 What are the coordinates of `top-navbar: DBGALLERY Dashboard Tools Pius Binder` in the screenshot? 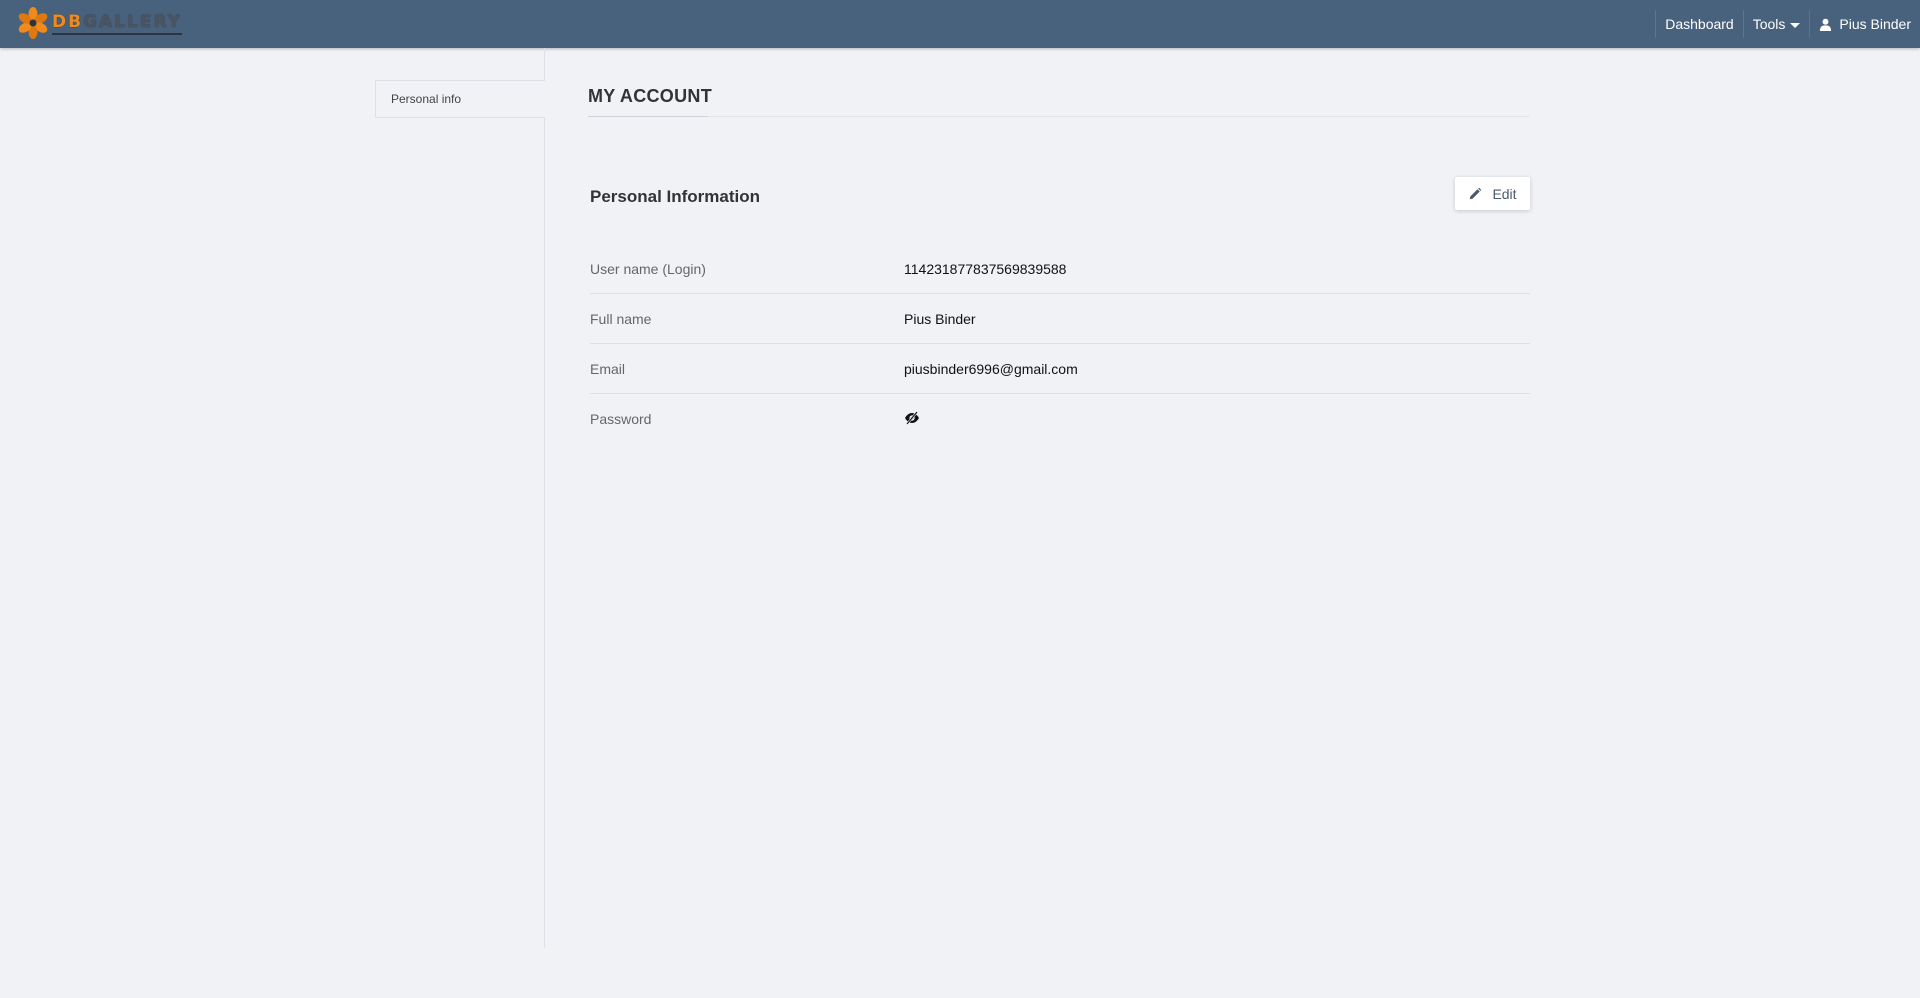 It's located at (960, 24).